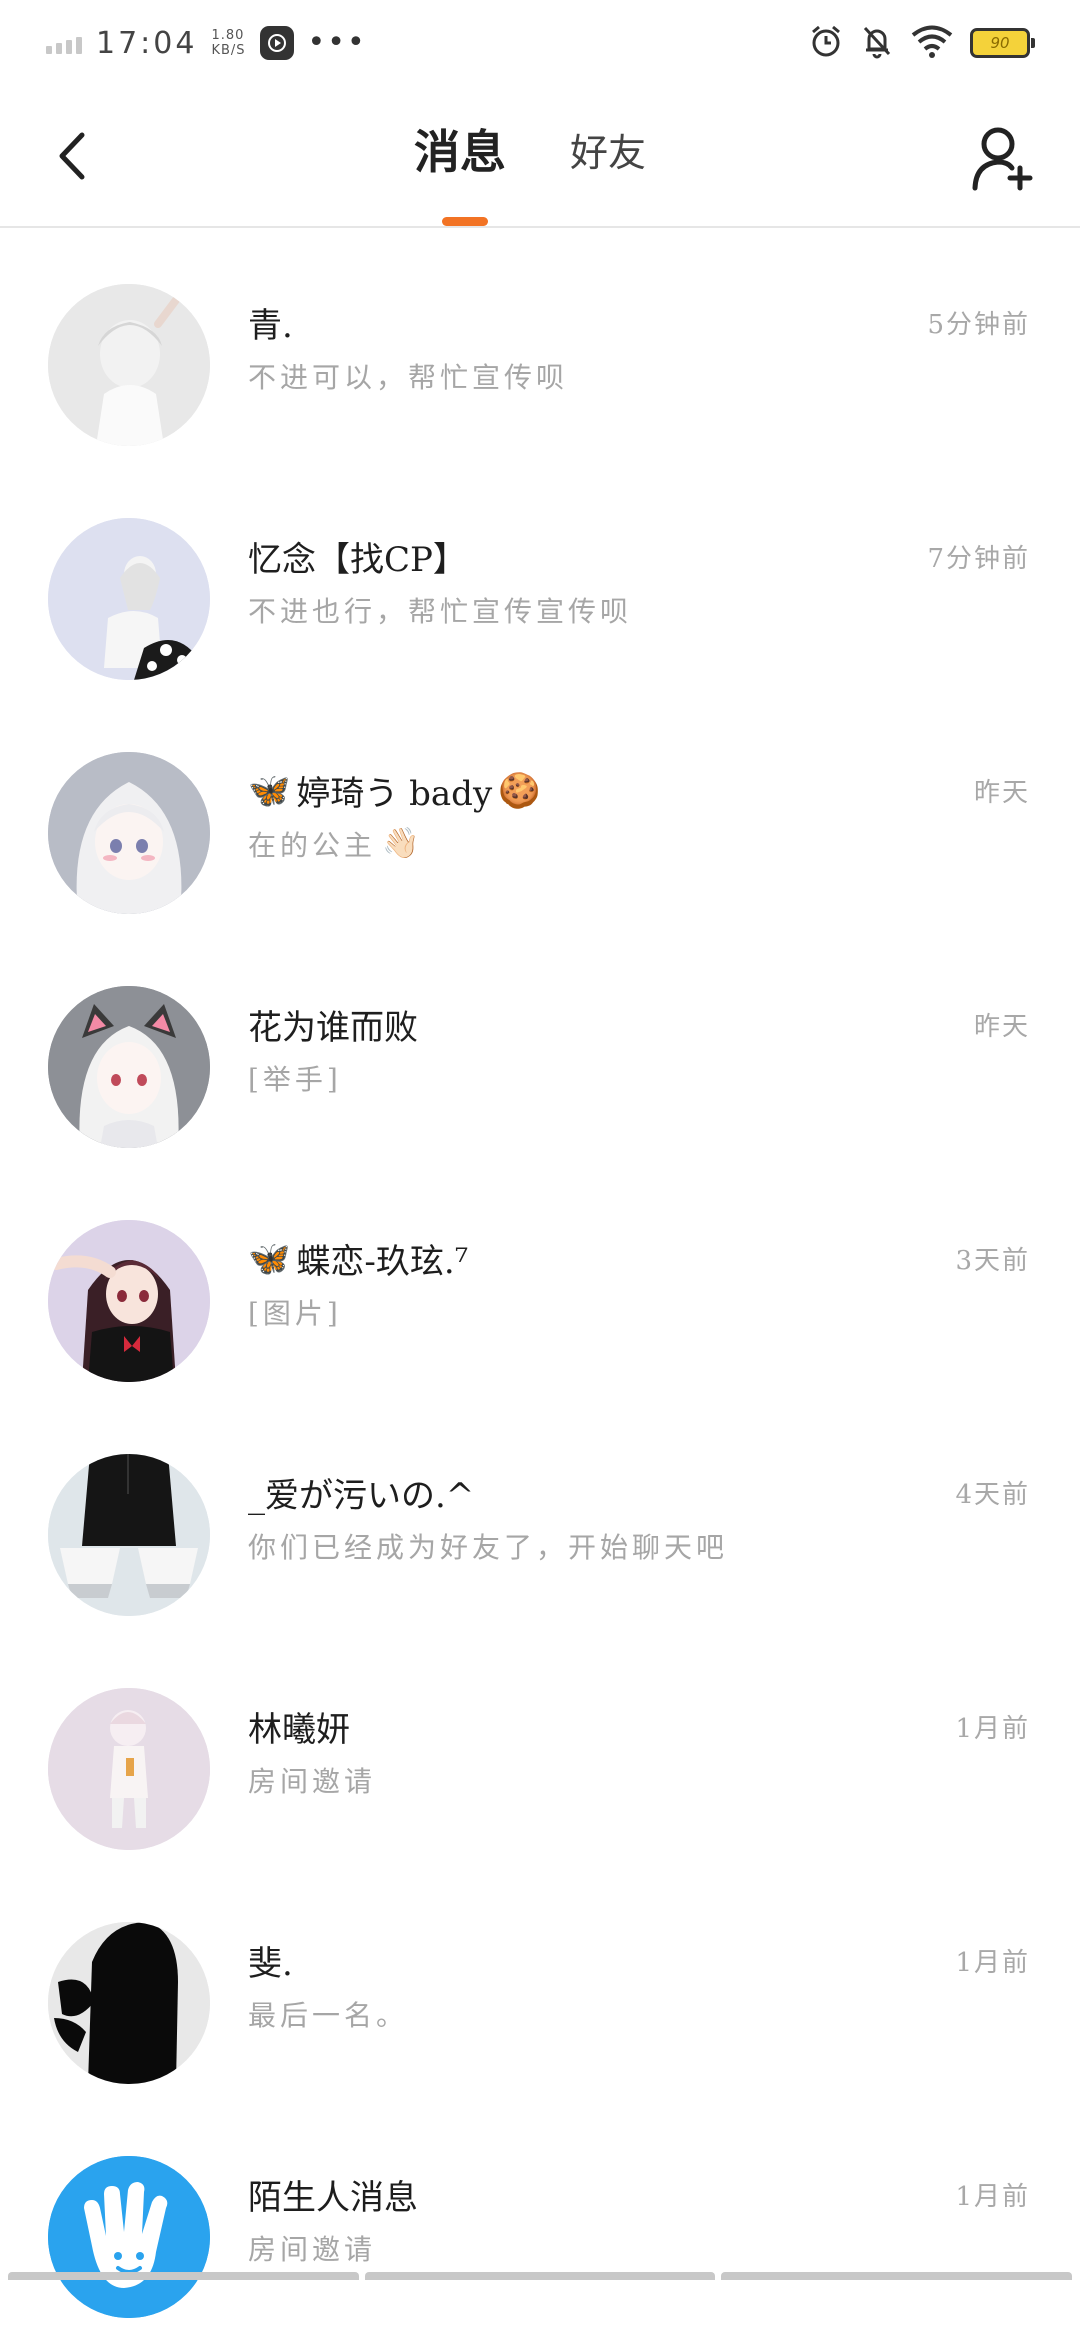 This screenshot has width=1080, height=2334. I want to click on message-preview: [图片], so click(295, 1313).